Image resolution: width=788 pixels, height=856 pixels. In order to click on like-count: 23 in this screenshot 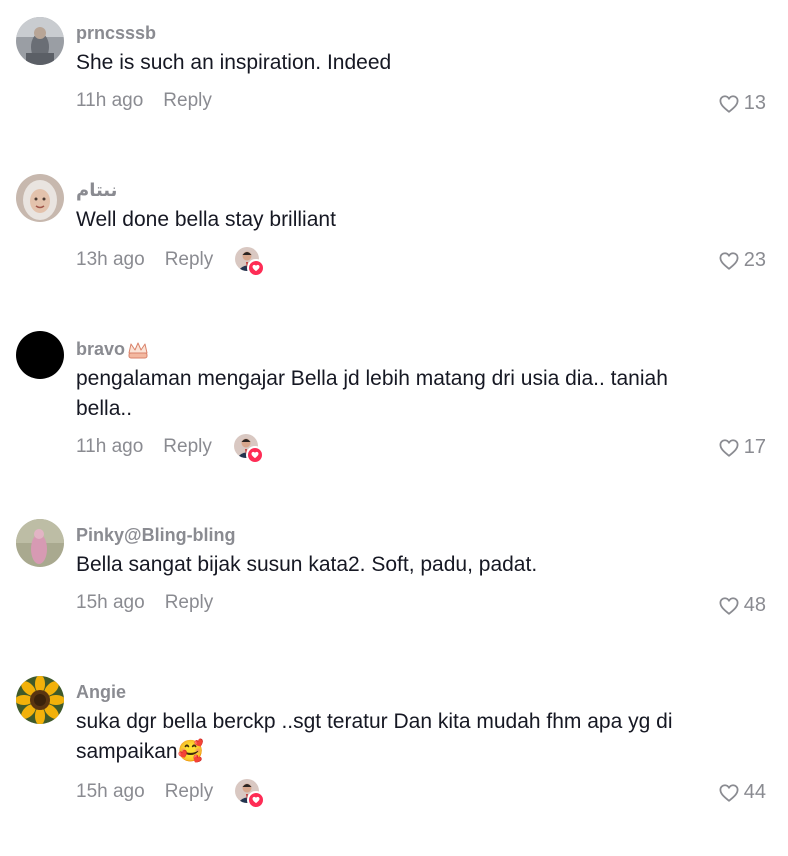, I will do `click(754, 260)`.